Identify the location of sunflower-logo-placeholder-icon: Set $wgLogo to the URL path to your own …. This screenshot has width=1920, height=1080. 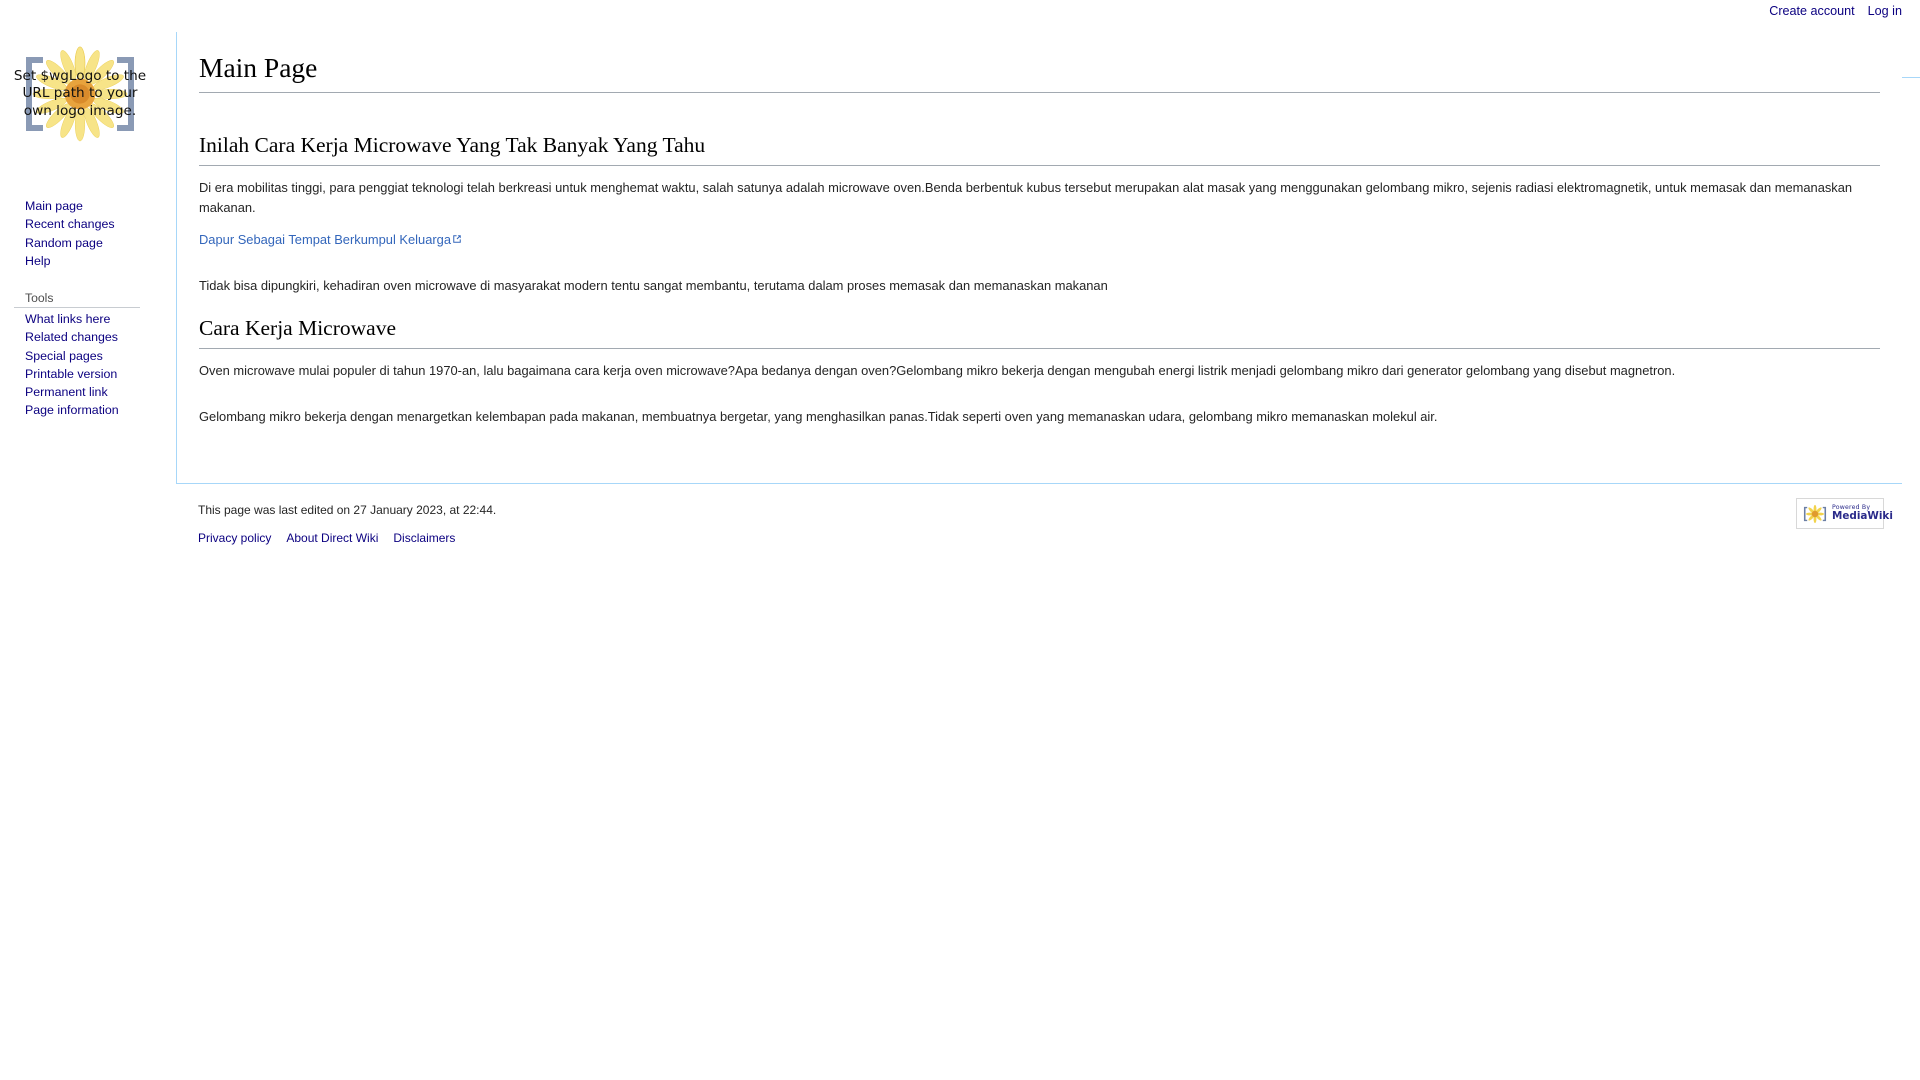
(80, 94).